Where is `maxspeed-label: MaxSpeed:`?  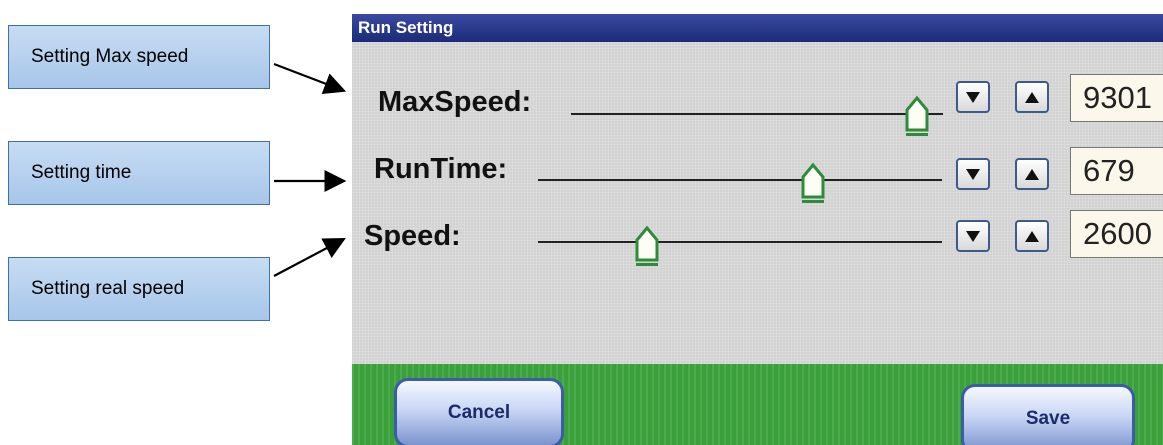
maxspeed-label: MaxSpeed: is located at coordinates (455, 102).